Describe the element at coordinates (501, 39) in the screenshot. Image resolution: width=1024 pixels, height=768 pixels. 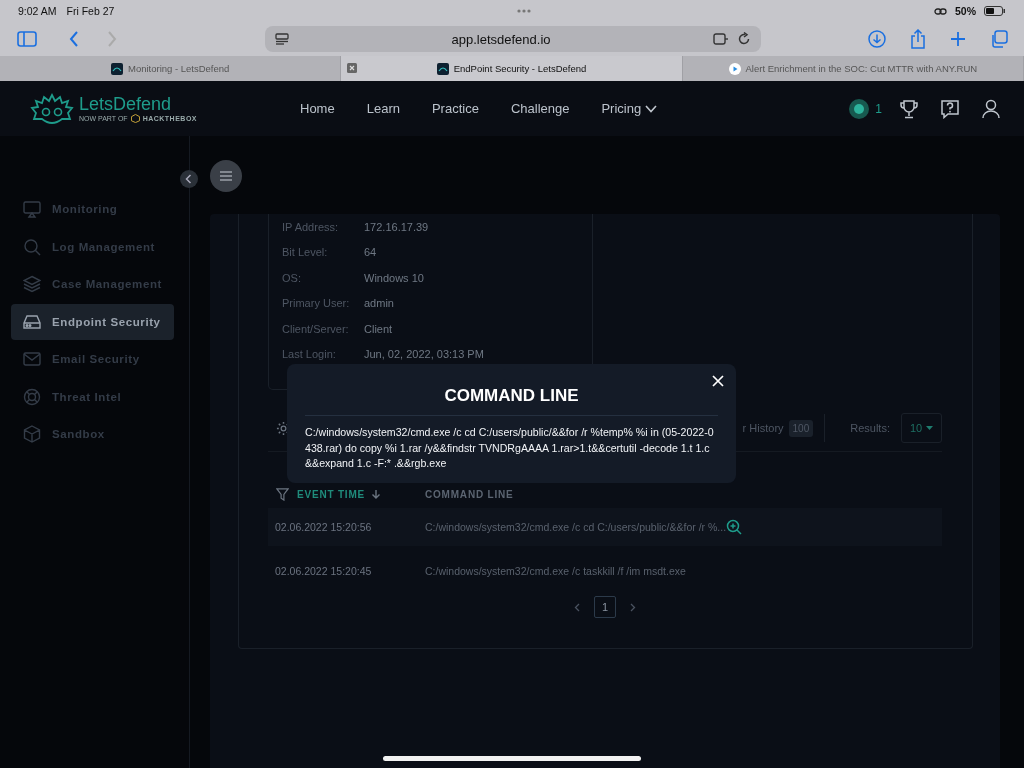
I see `url-text: app.letsdefend.io` at that location.